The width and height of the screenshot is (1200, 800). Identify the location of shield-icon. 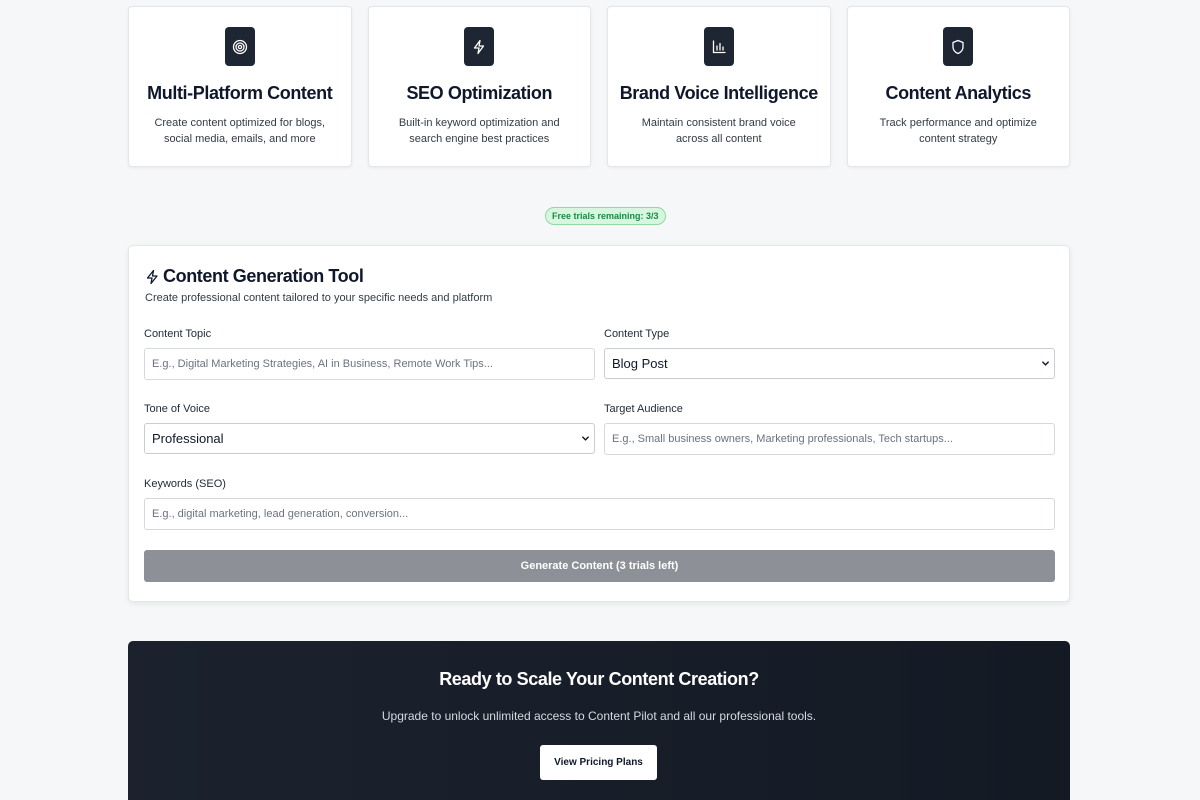
(958, 46).